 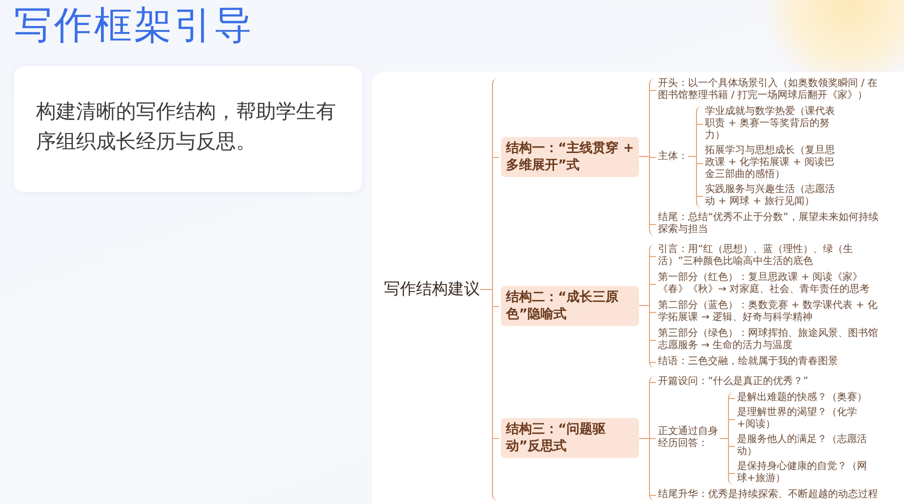 I want to click on slide-title: 写作框架引导, so click(x=134, y=25).